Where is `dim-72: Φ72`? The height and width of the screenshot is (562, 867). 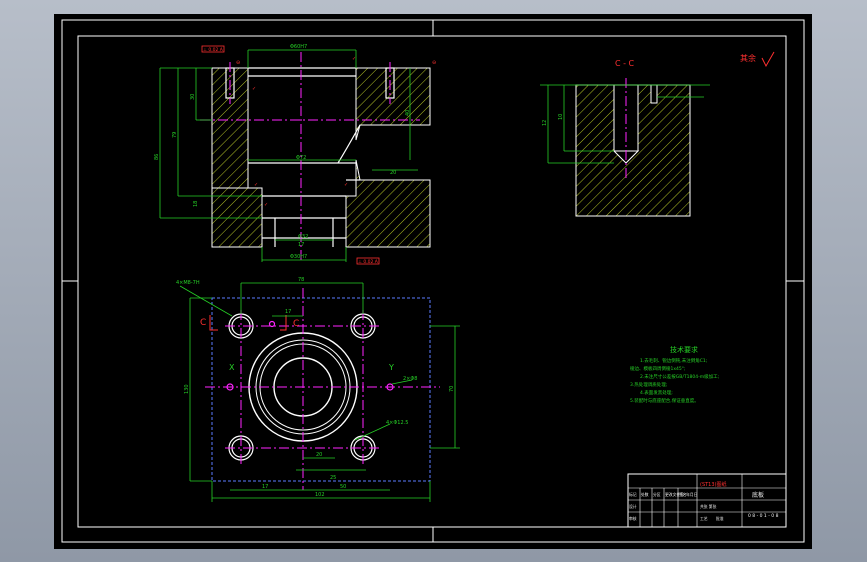 dim-72: Φ72 is located at coordinates (301, 158).